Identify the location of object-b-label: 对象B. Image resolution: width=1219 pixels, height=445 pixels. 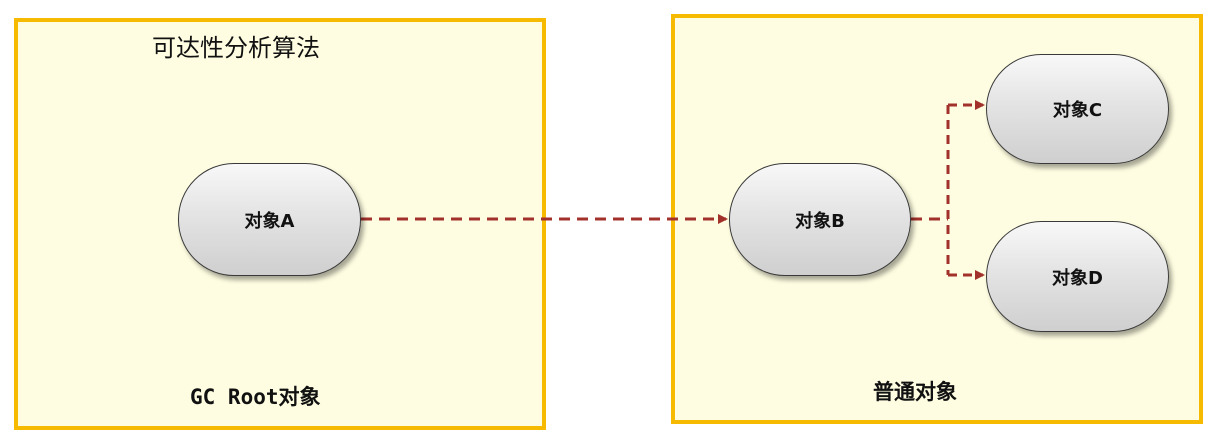
(820, 221).